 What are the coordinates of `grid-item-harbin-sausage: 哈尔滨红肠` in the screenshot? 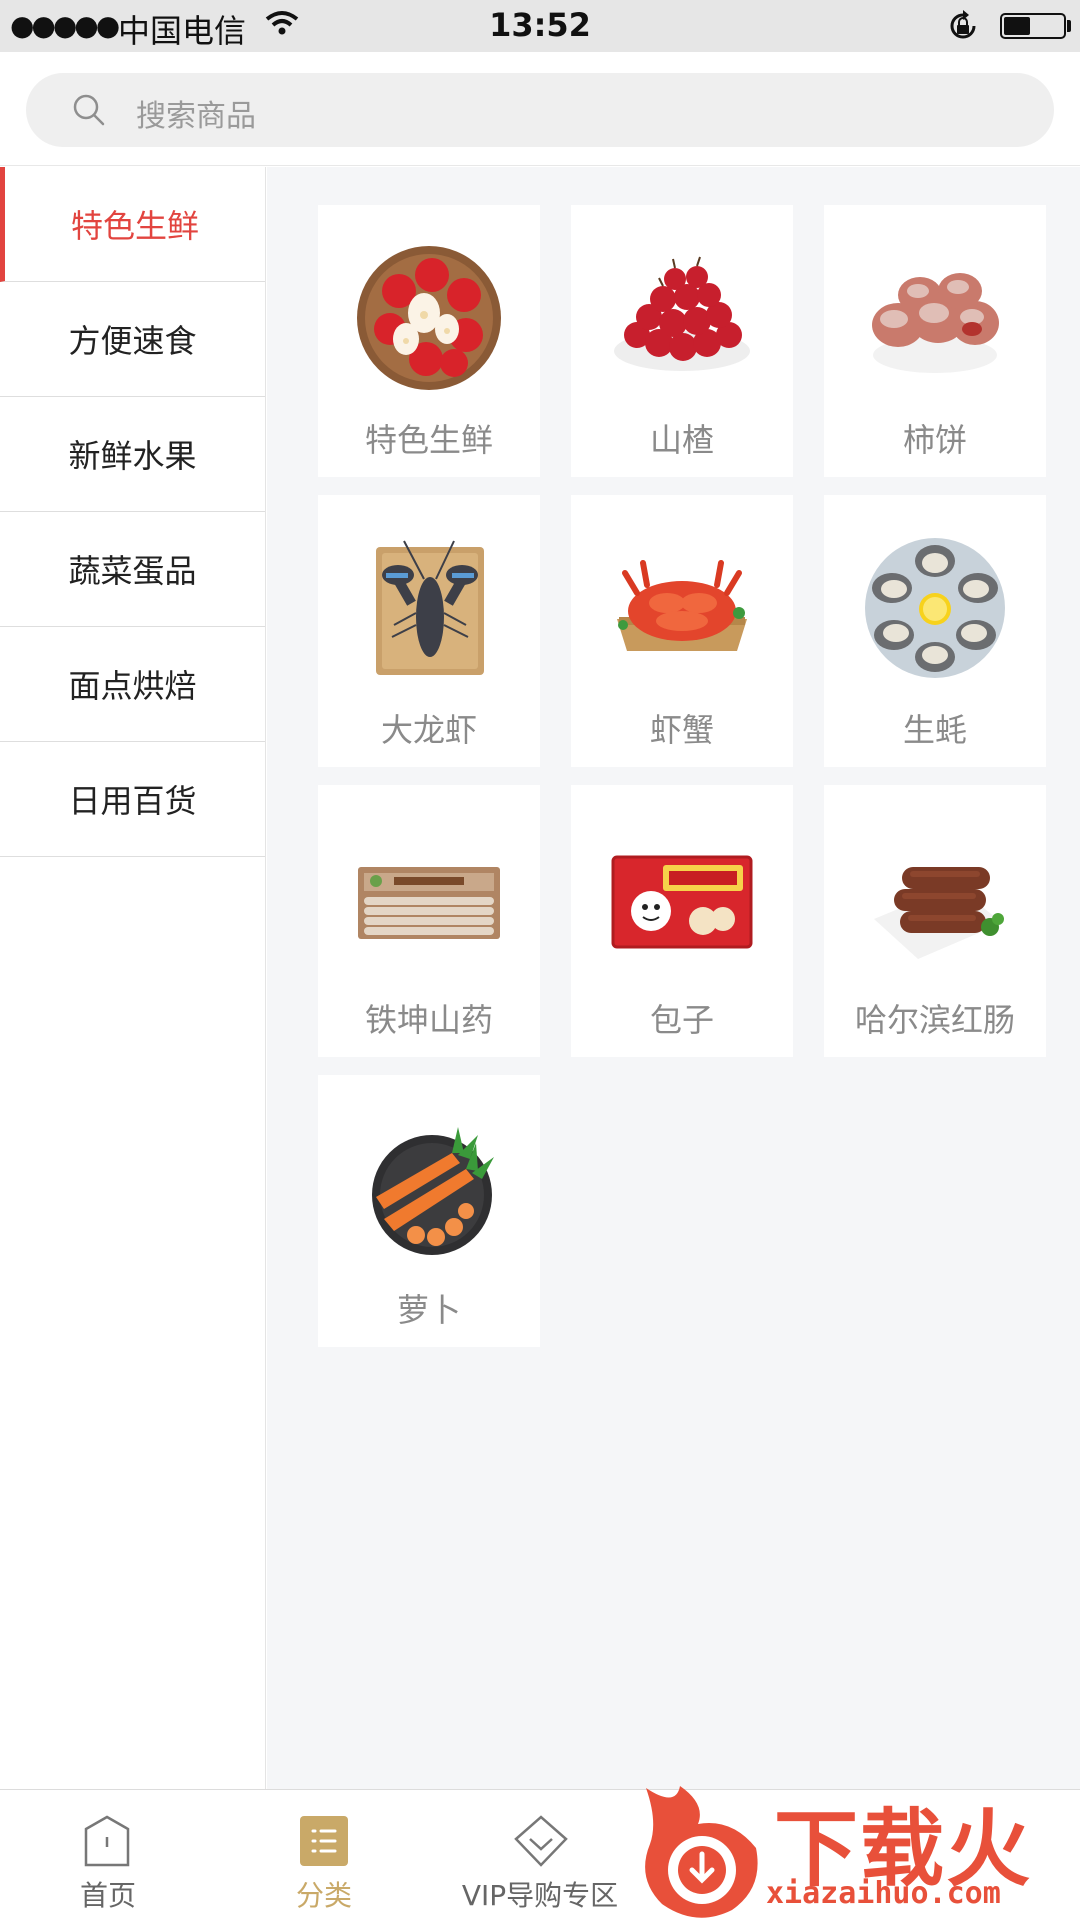 It's located at (935, 921).